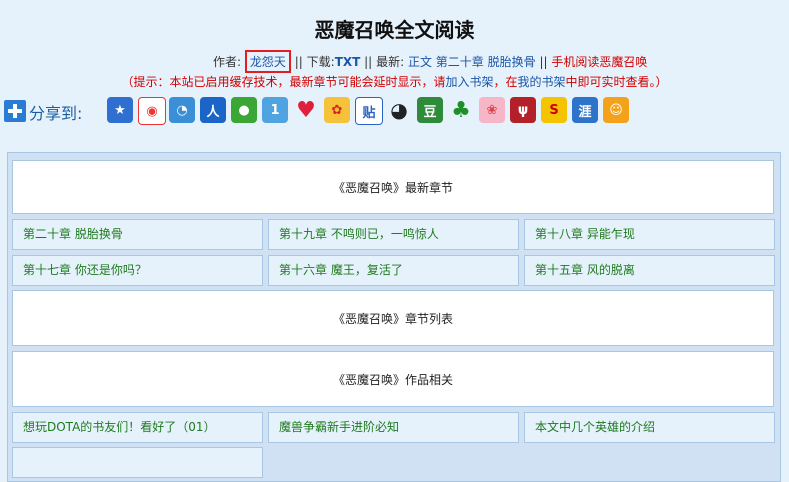  What do you see at coordinates (554, 110) in the screenshot?
I see `sohu-icon: S` at bounding box center [554, 110].